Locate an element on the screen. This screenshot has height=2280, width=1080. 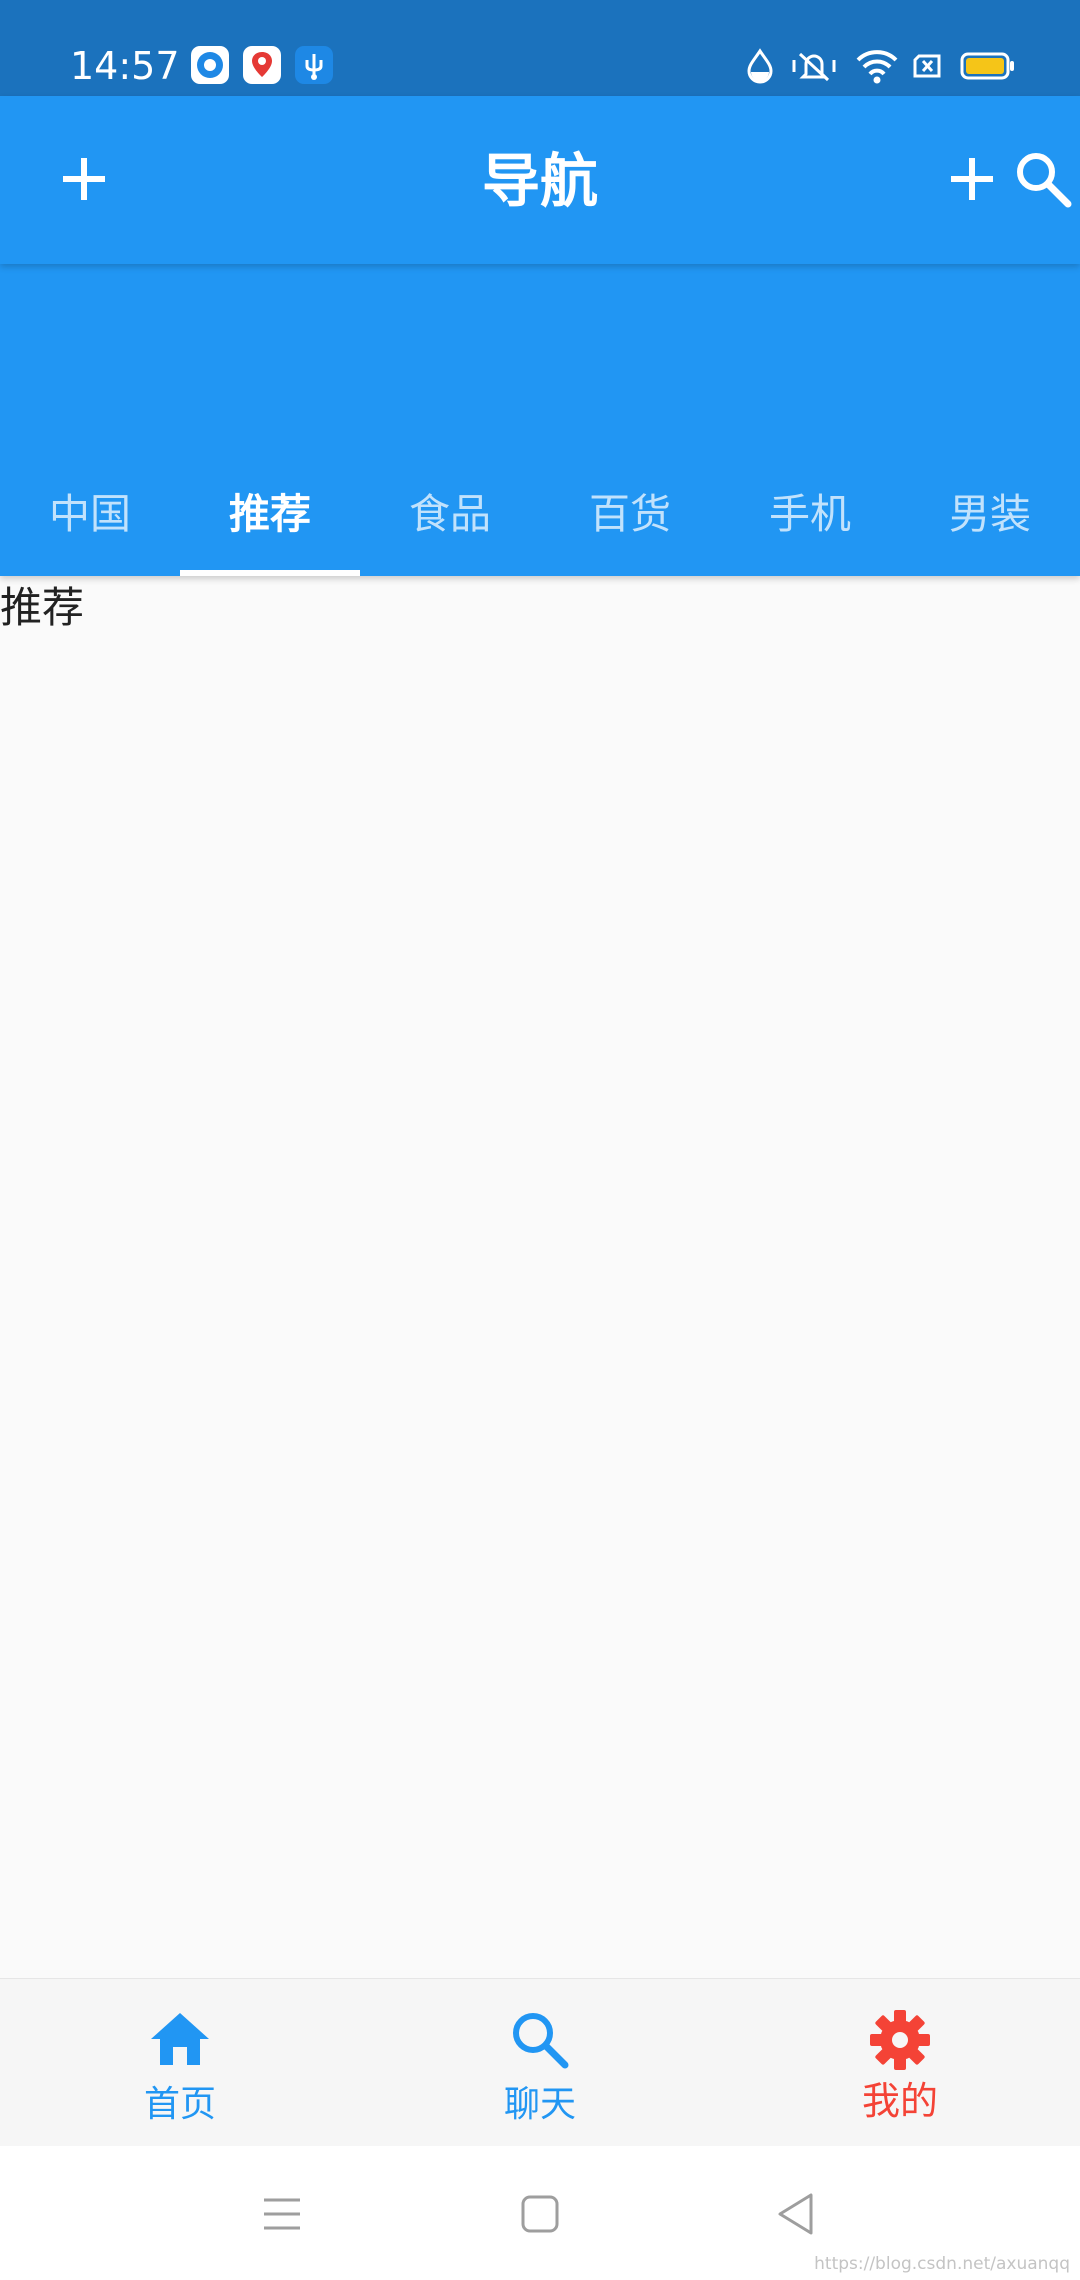
settings-icon is located at coordinates (900, 2042).